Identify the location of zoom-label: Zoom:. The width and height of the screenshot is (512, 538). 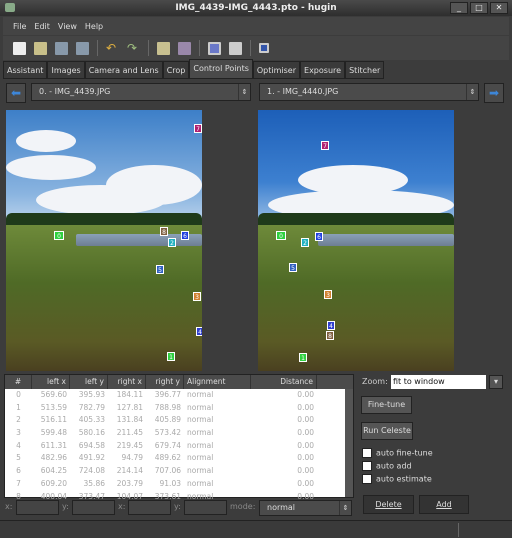
(375, 381).